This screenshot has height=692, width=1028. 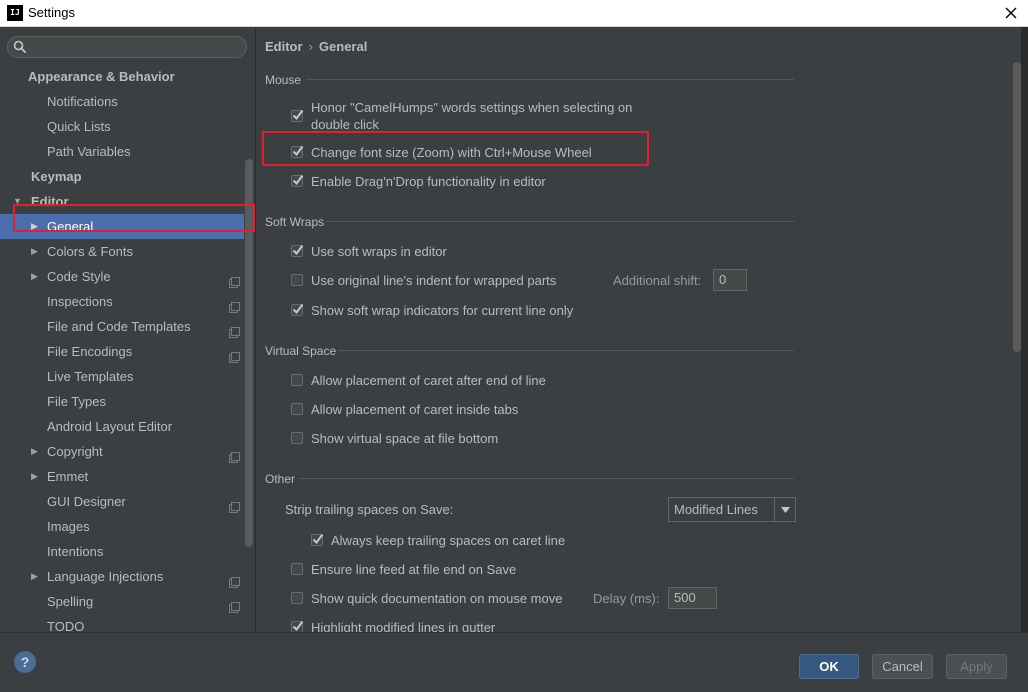 I want to click on apply-button: Apply, so click(x=976, y=666).